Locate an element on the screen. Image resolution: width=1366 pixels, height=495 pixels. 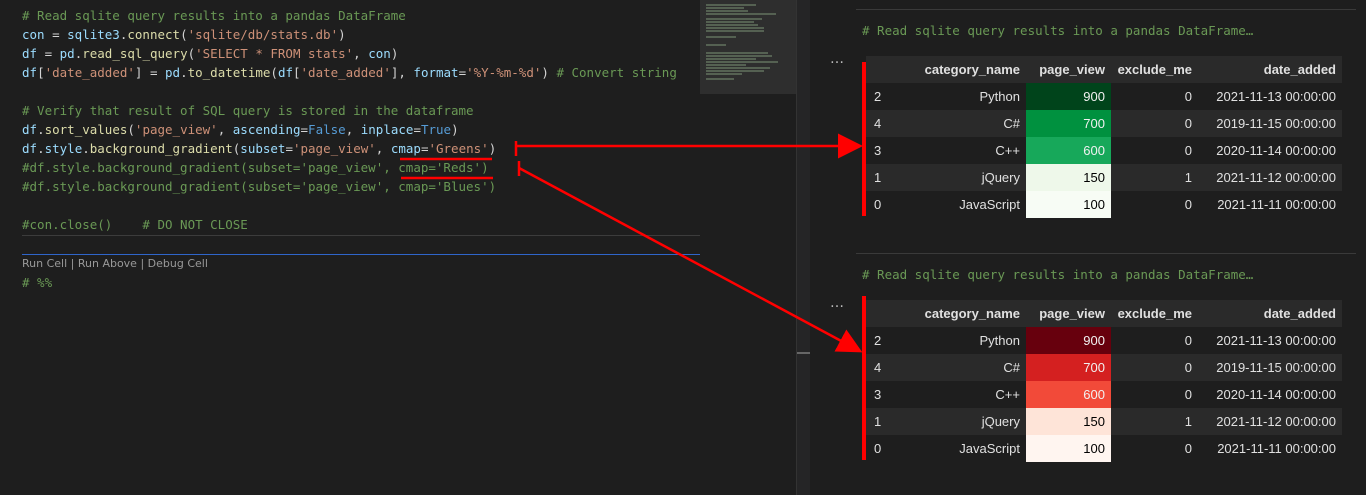
arrow-reds is located at coordinates (690, 259).